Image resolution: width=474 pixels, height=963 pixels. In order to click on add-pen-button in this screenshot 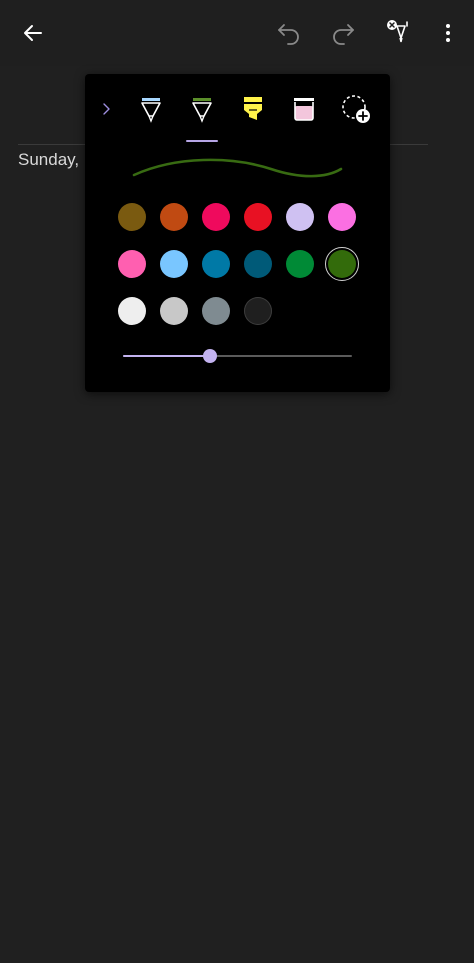, I will do `click(356, 109)`.